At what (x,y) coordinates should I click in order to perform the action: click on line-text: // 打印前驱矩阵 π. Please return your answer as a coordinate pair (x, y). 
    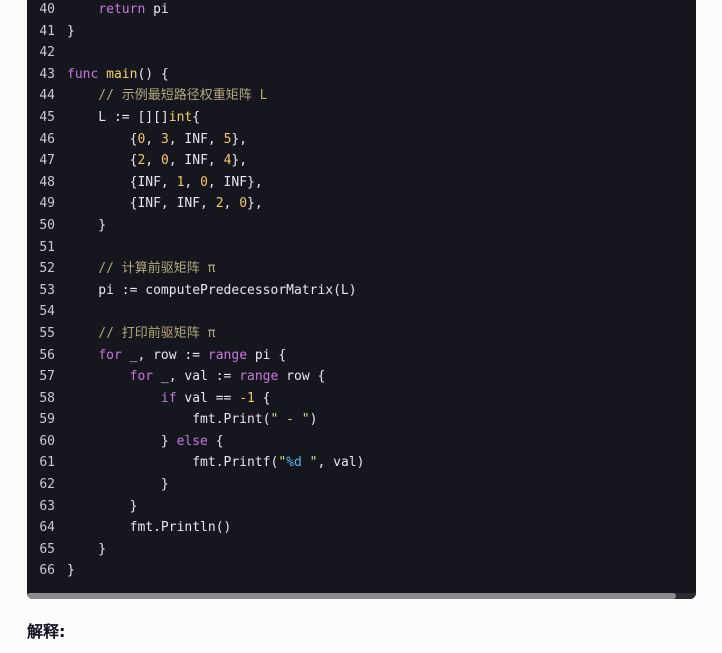
    Looking at the image, I should click on (141, 334).